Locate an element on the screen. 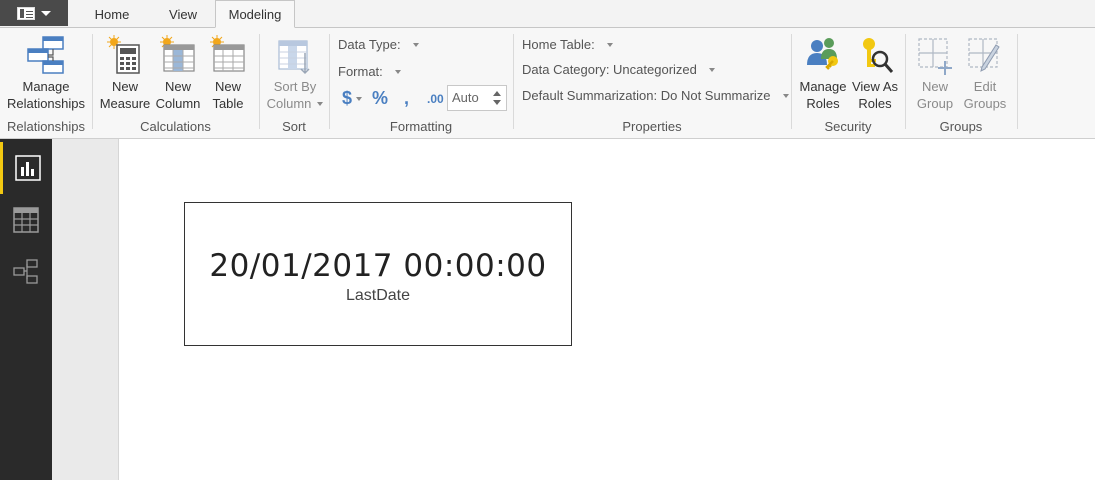 Image resolution: width=1095 pixels, height=480 pixels. card-visual: 20/01/2017 00:00:00 LastDate is located at coordinates (378, 274).